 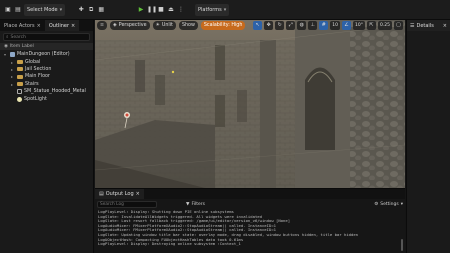 I want to click on outliner-row: ▸ Main Floor, so click(x=46, y=76).